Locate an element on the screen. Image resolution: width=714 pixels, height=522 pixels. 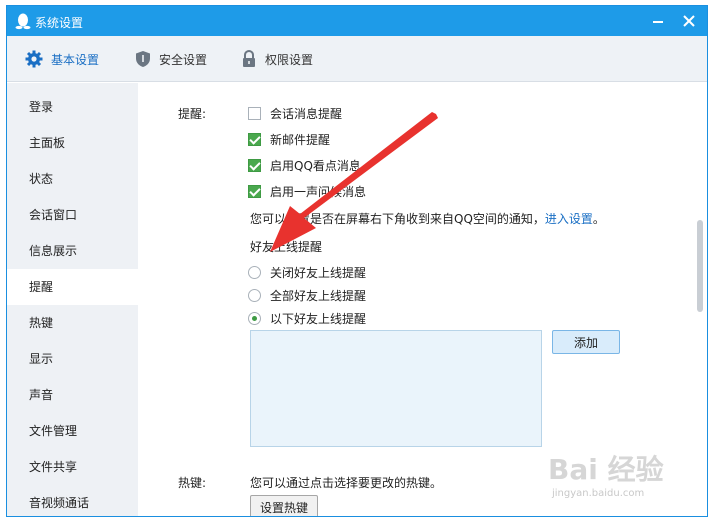
add-friend-button: 添加 is located at coordinates (586, 342).